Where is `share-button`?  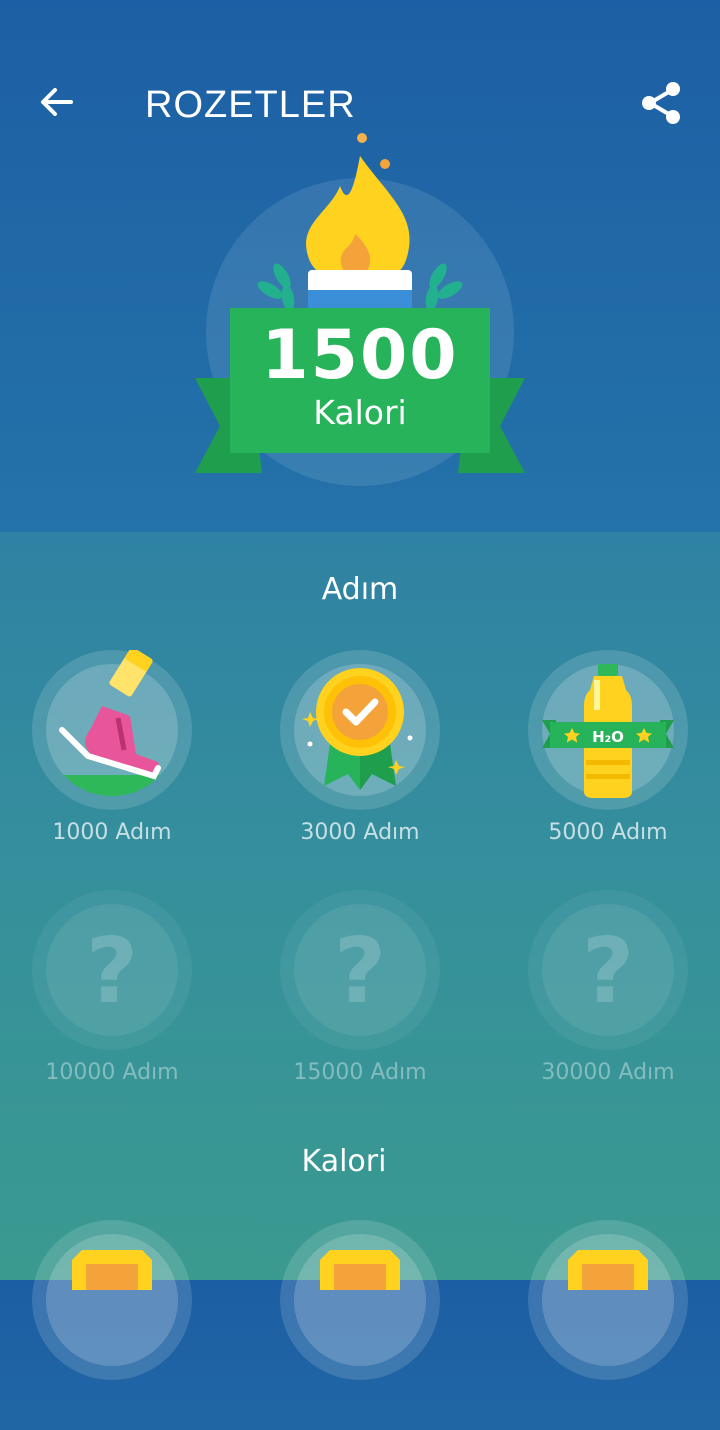 share-button is located at coordinates (661, 103).